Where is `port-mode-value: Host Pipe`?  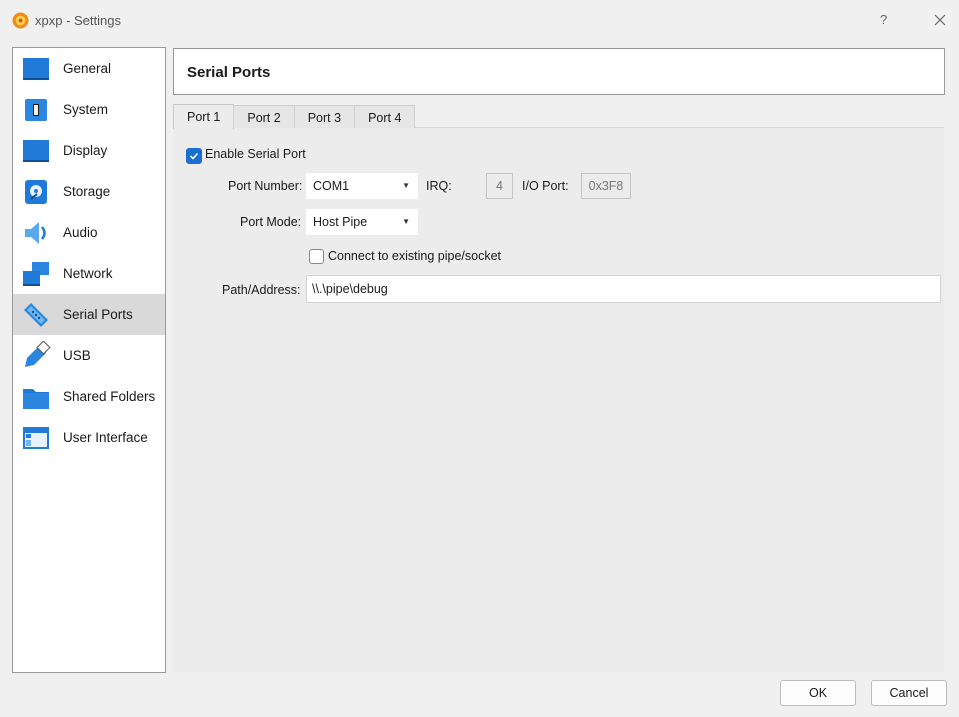 port-mode-value: Host Pipe is located at coordinates (340, 222).